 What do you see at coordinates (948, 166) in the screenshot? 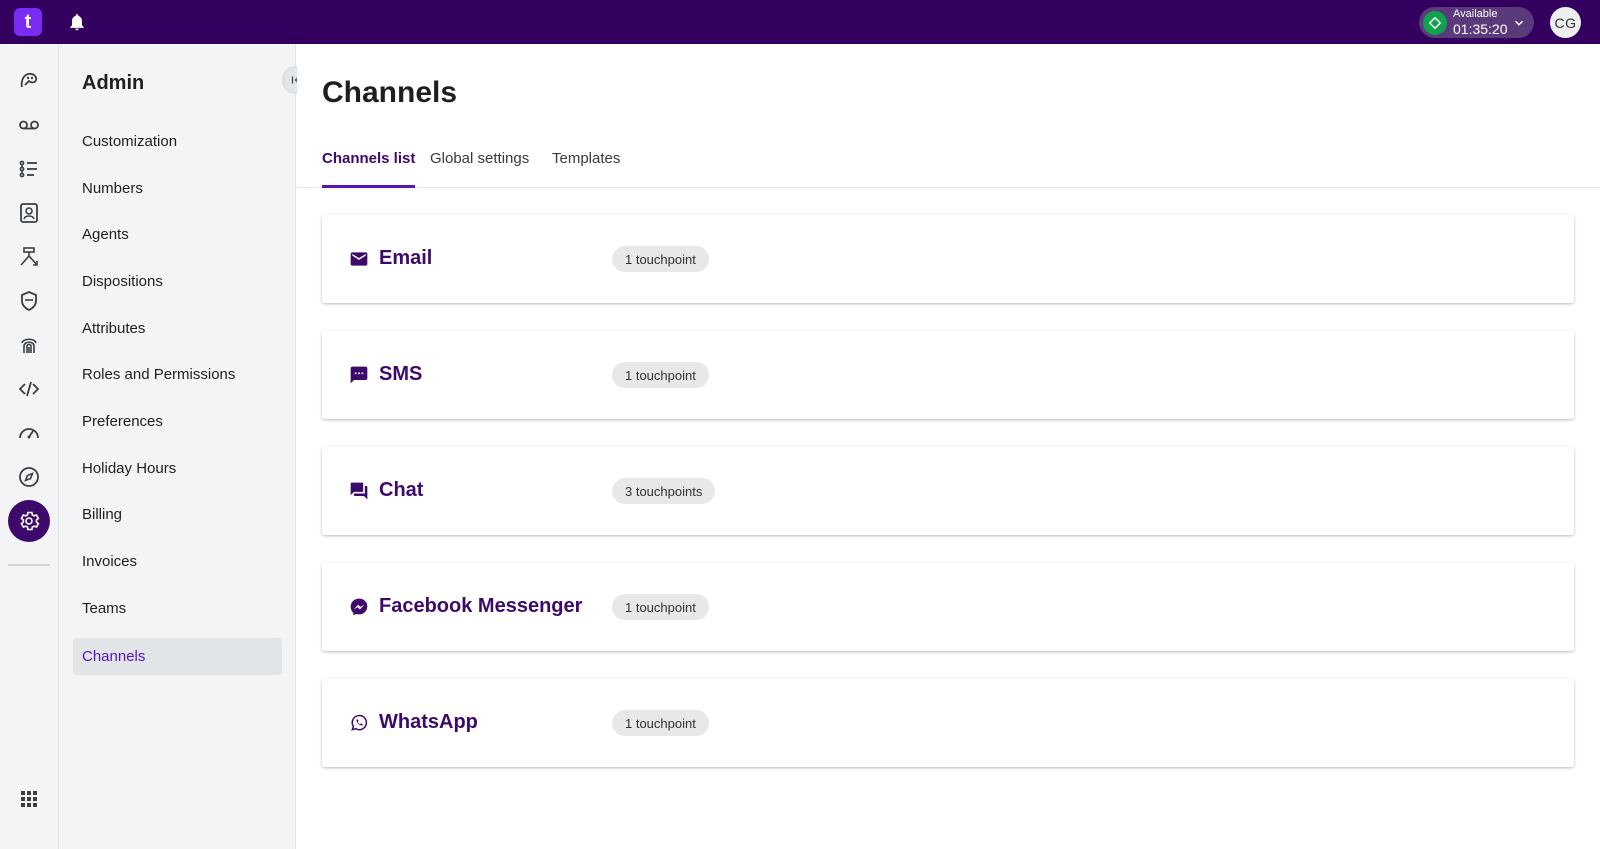
I see `tab-bar: Channels list Global settings Templates` at bounding box center [948, 166].